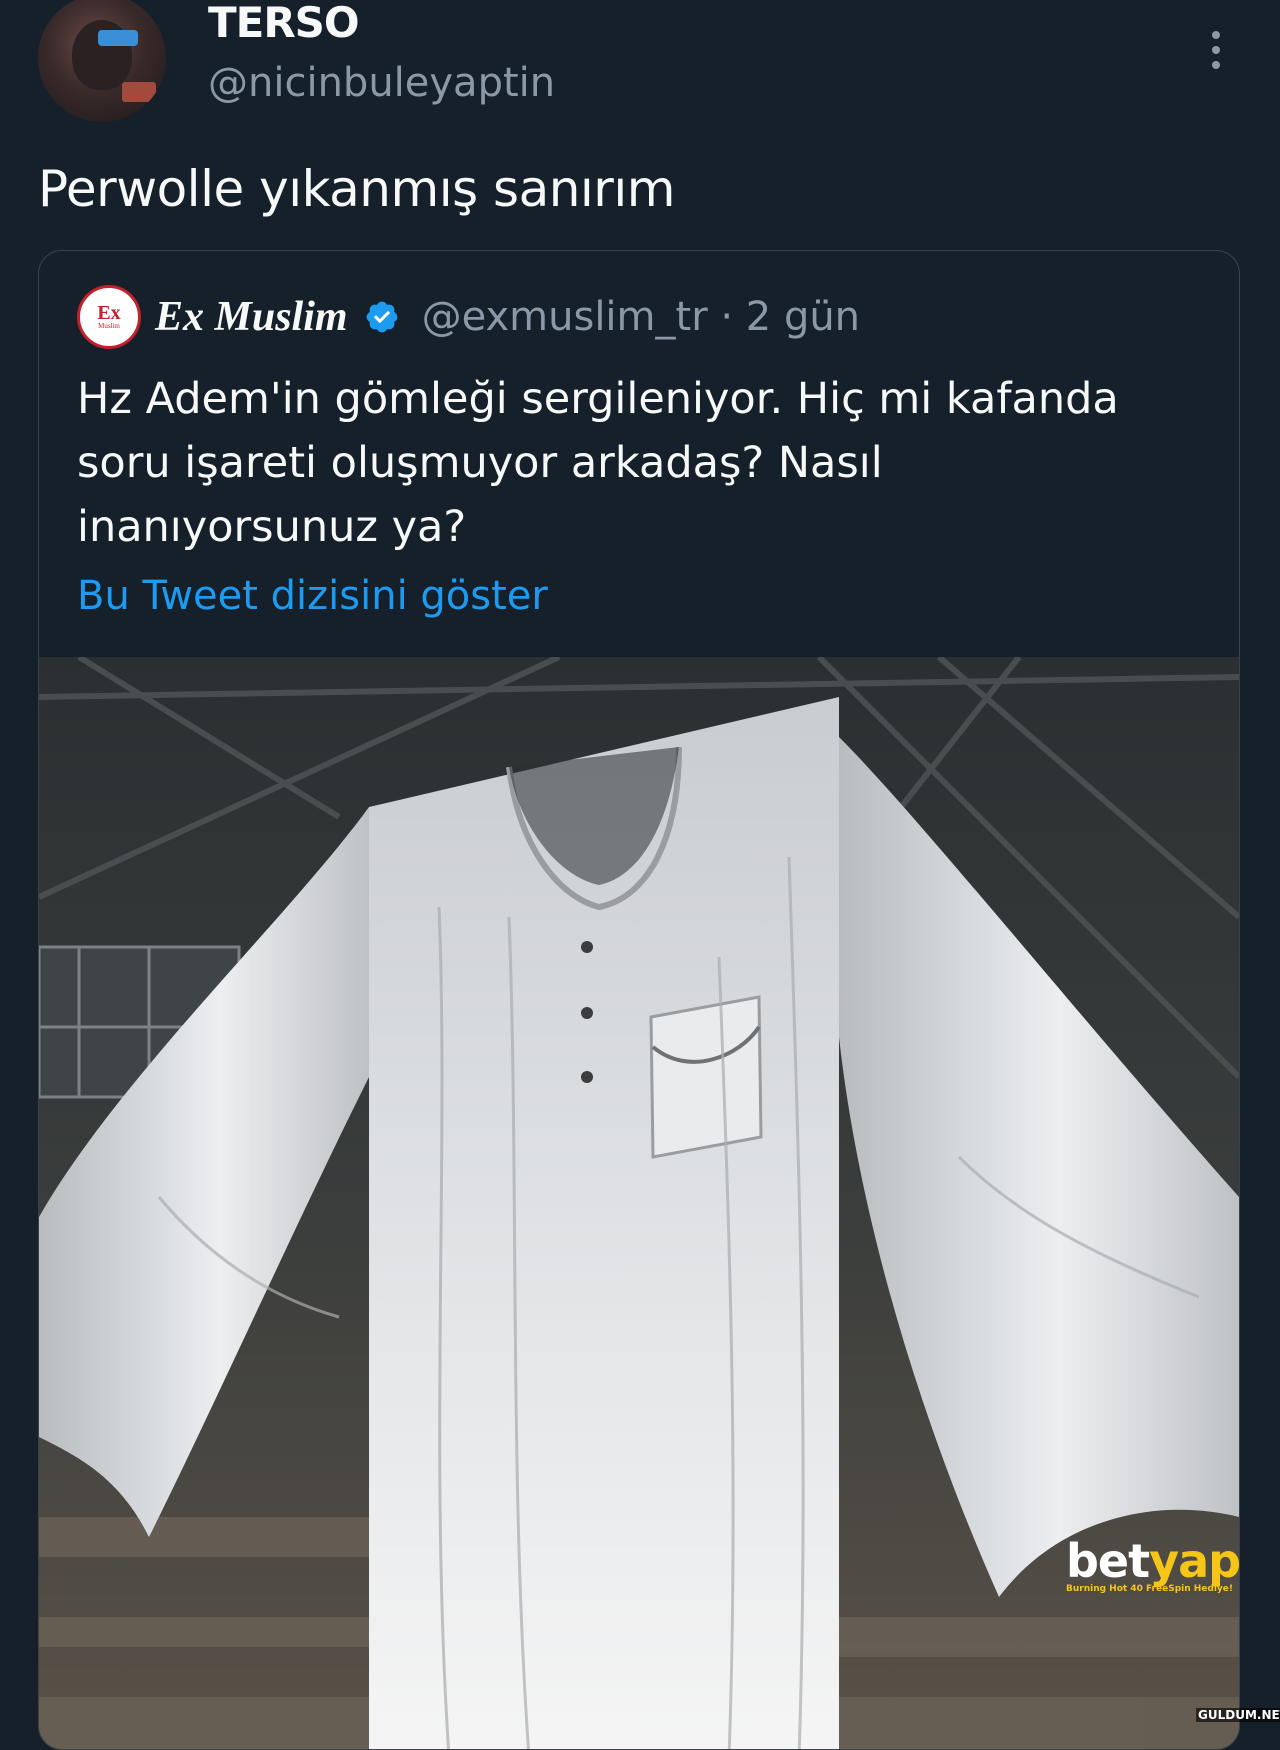 This screenshot has width=1280, height=1750. Describe the element at coordinates (1195, 1561) in the screenshot. I see `watermark-brand-b: yap` at that location.